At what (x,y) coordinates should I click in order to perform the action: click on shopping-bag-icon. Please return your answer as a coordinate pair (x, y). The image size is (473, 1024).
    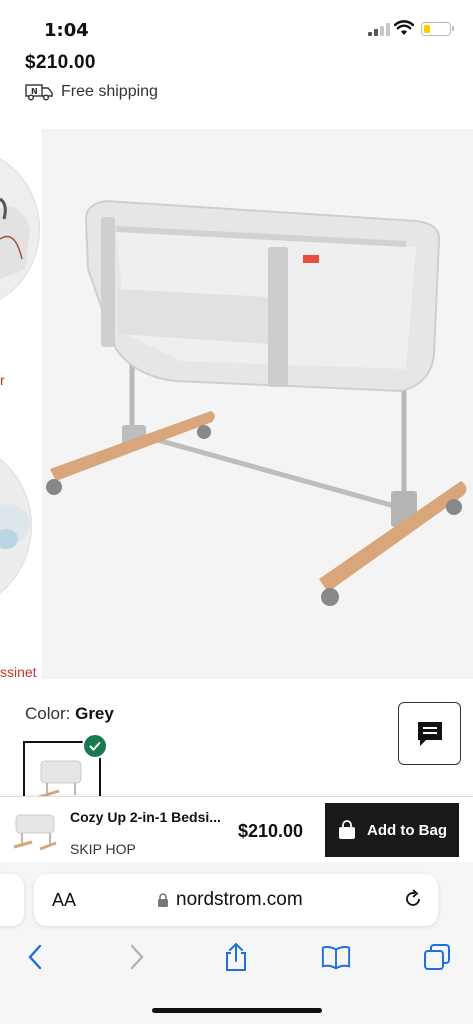
    Looking at the image, I should click on (347, 829).